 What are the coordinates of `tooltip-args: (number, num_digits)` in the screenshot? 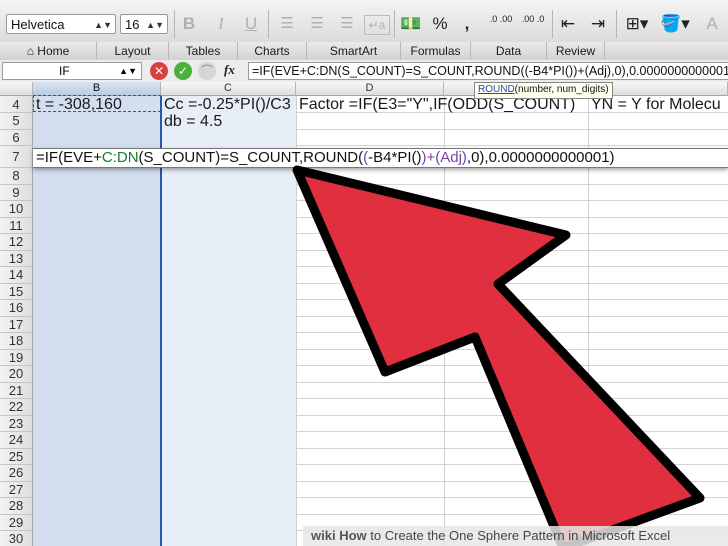 It's located at (561, 89).